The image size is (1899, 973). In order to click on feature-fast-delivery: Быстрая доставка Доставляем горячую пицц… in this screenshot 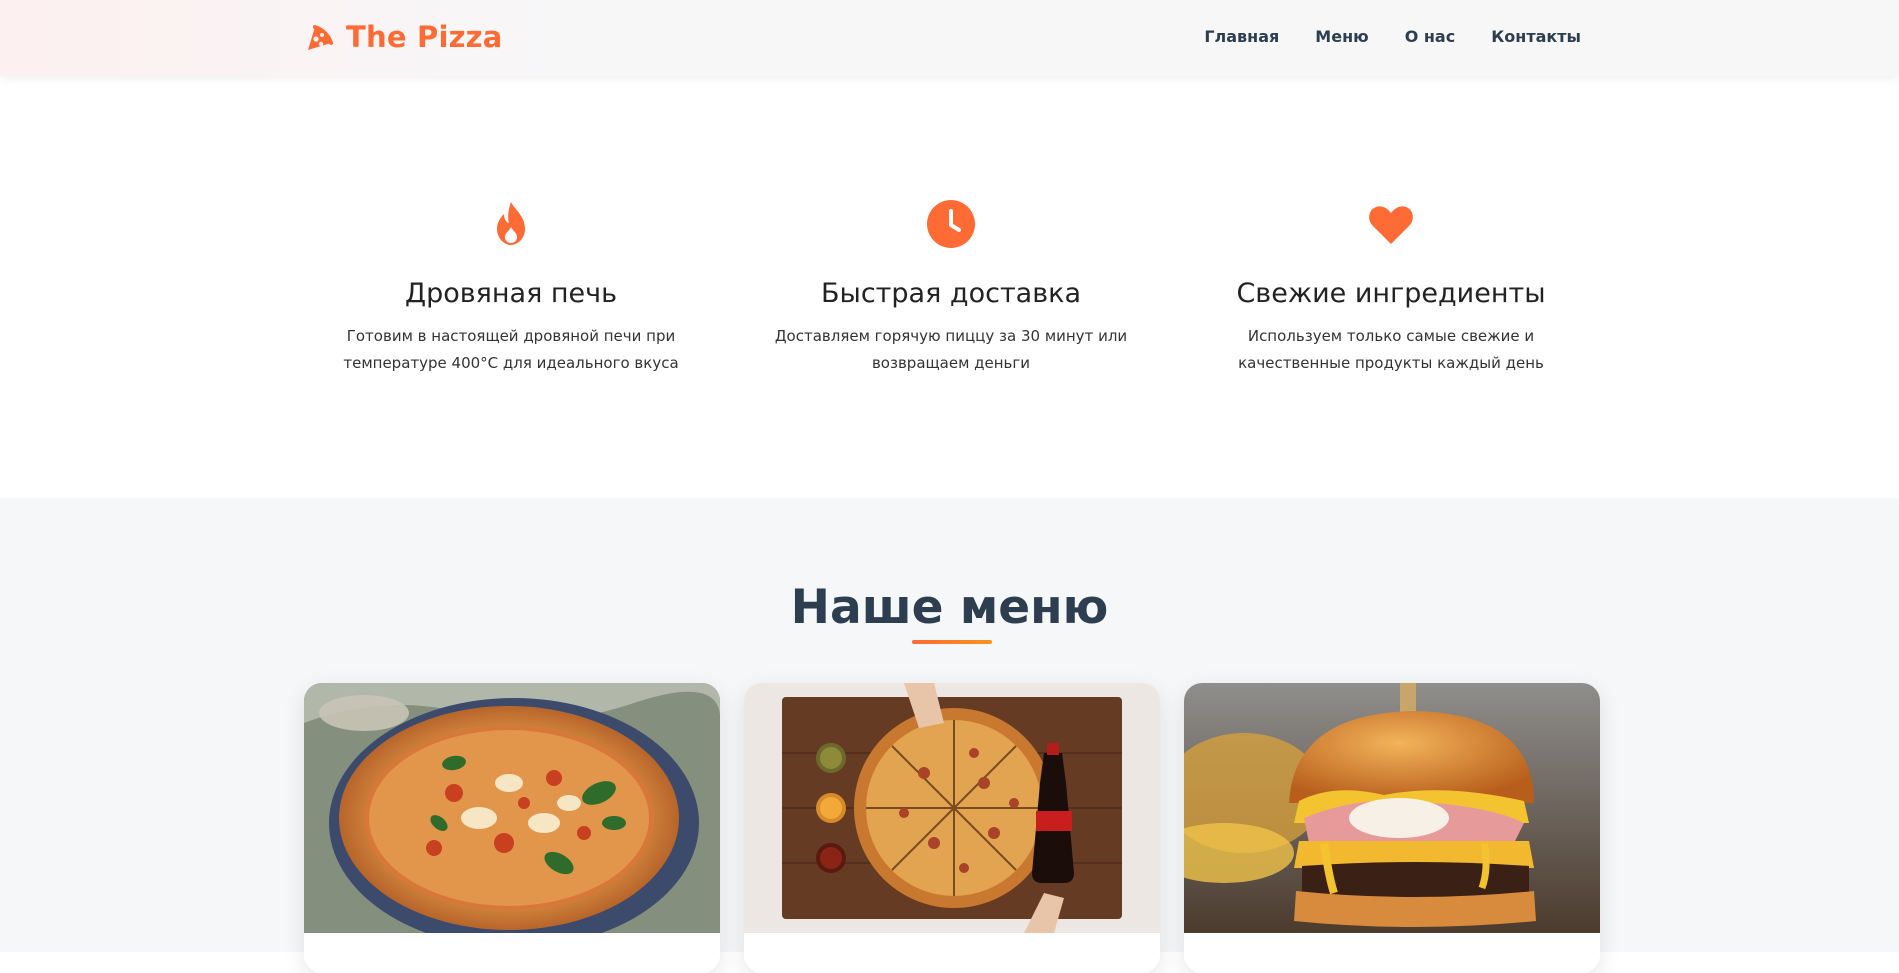, I will do `click(951, 287)`.